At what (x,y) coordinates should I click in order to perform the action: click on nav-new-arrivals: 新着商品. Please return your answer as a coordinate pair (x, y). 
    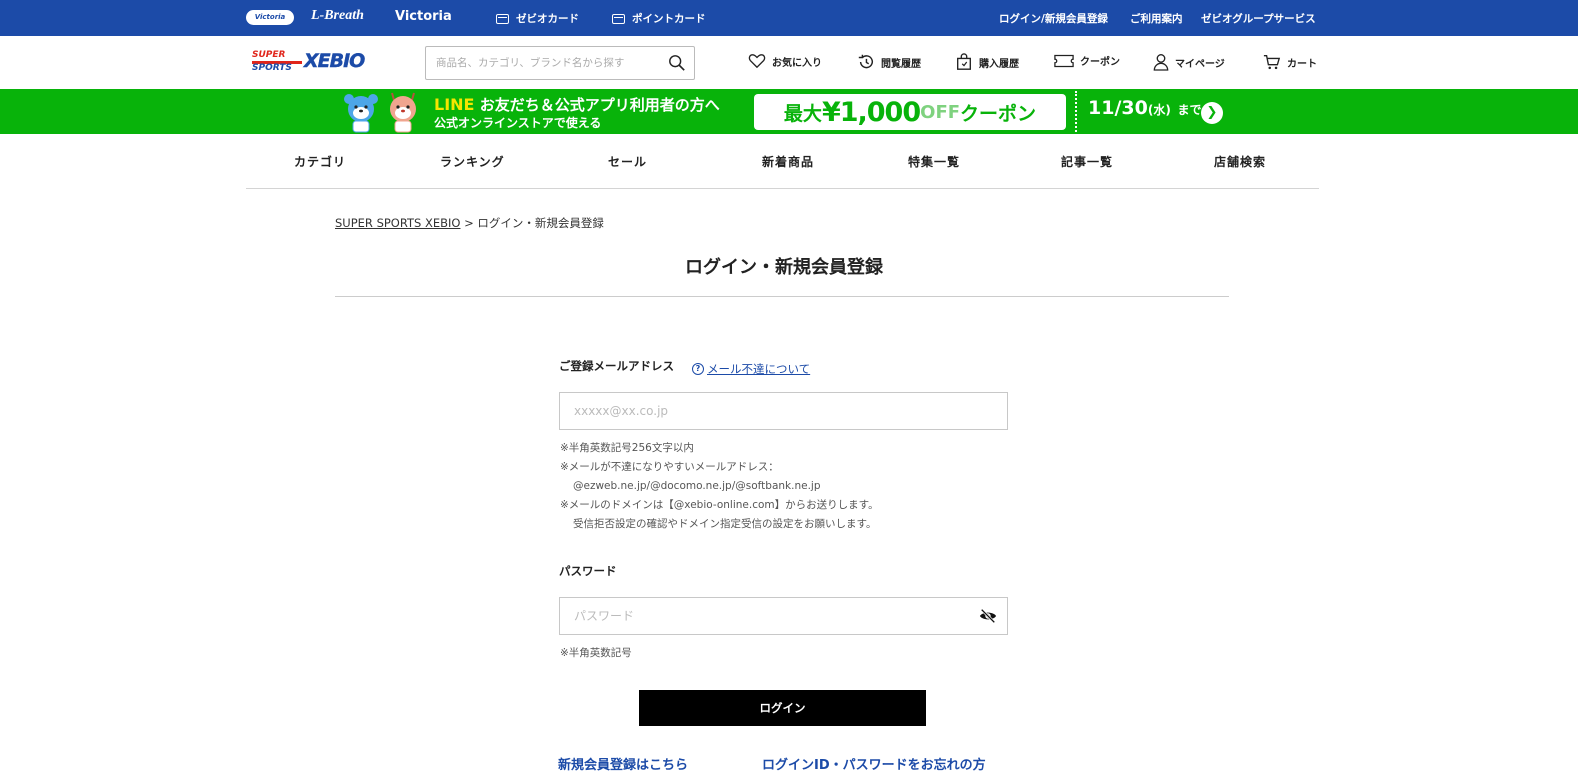
    Looking at the image, I should click on (788, 161).